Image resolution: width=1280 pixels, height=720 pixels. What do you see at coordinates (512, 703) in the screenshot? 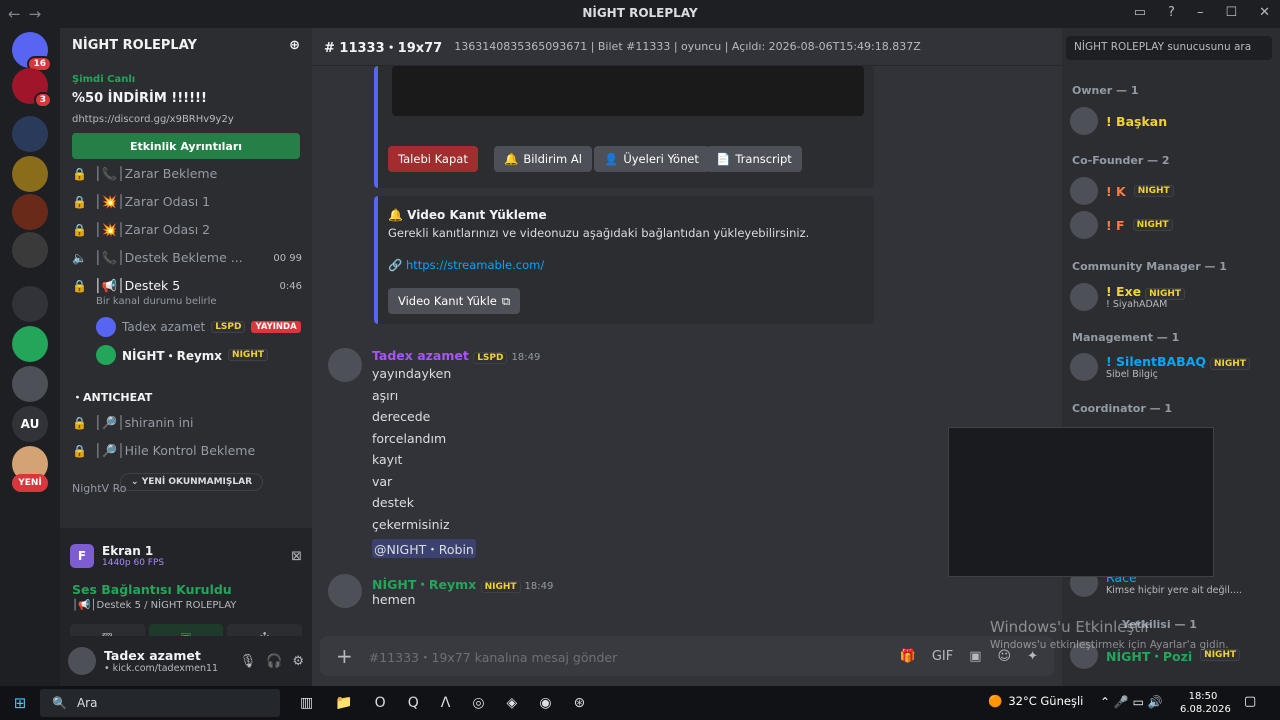
I see `app-icon: ◈` at bounding box center [512, 703].